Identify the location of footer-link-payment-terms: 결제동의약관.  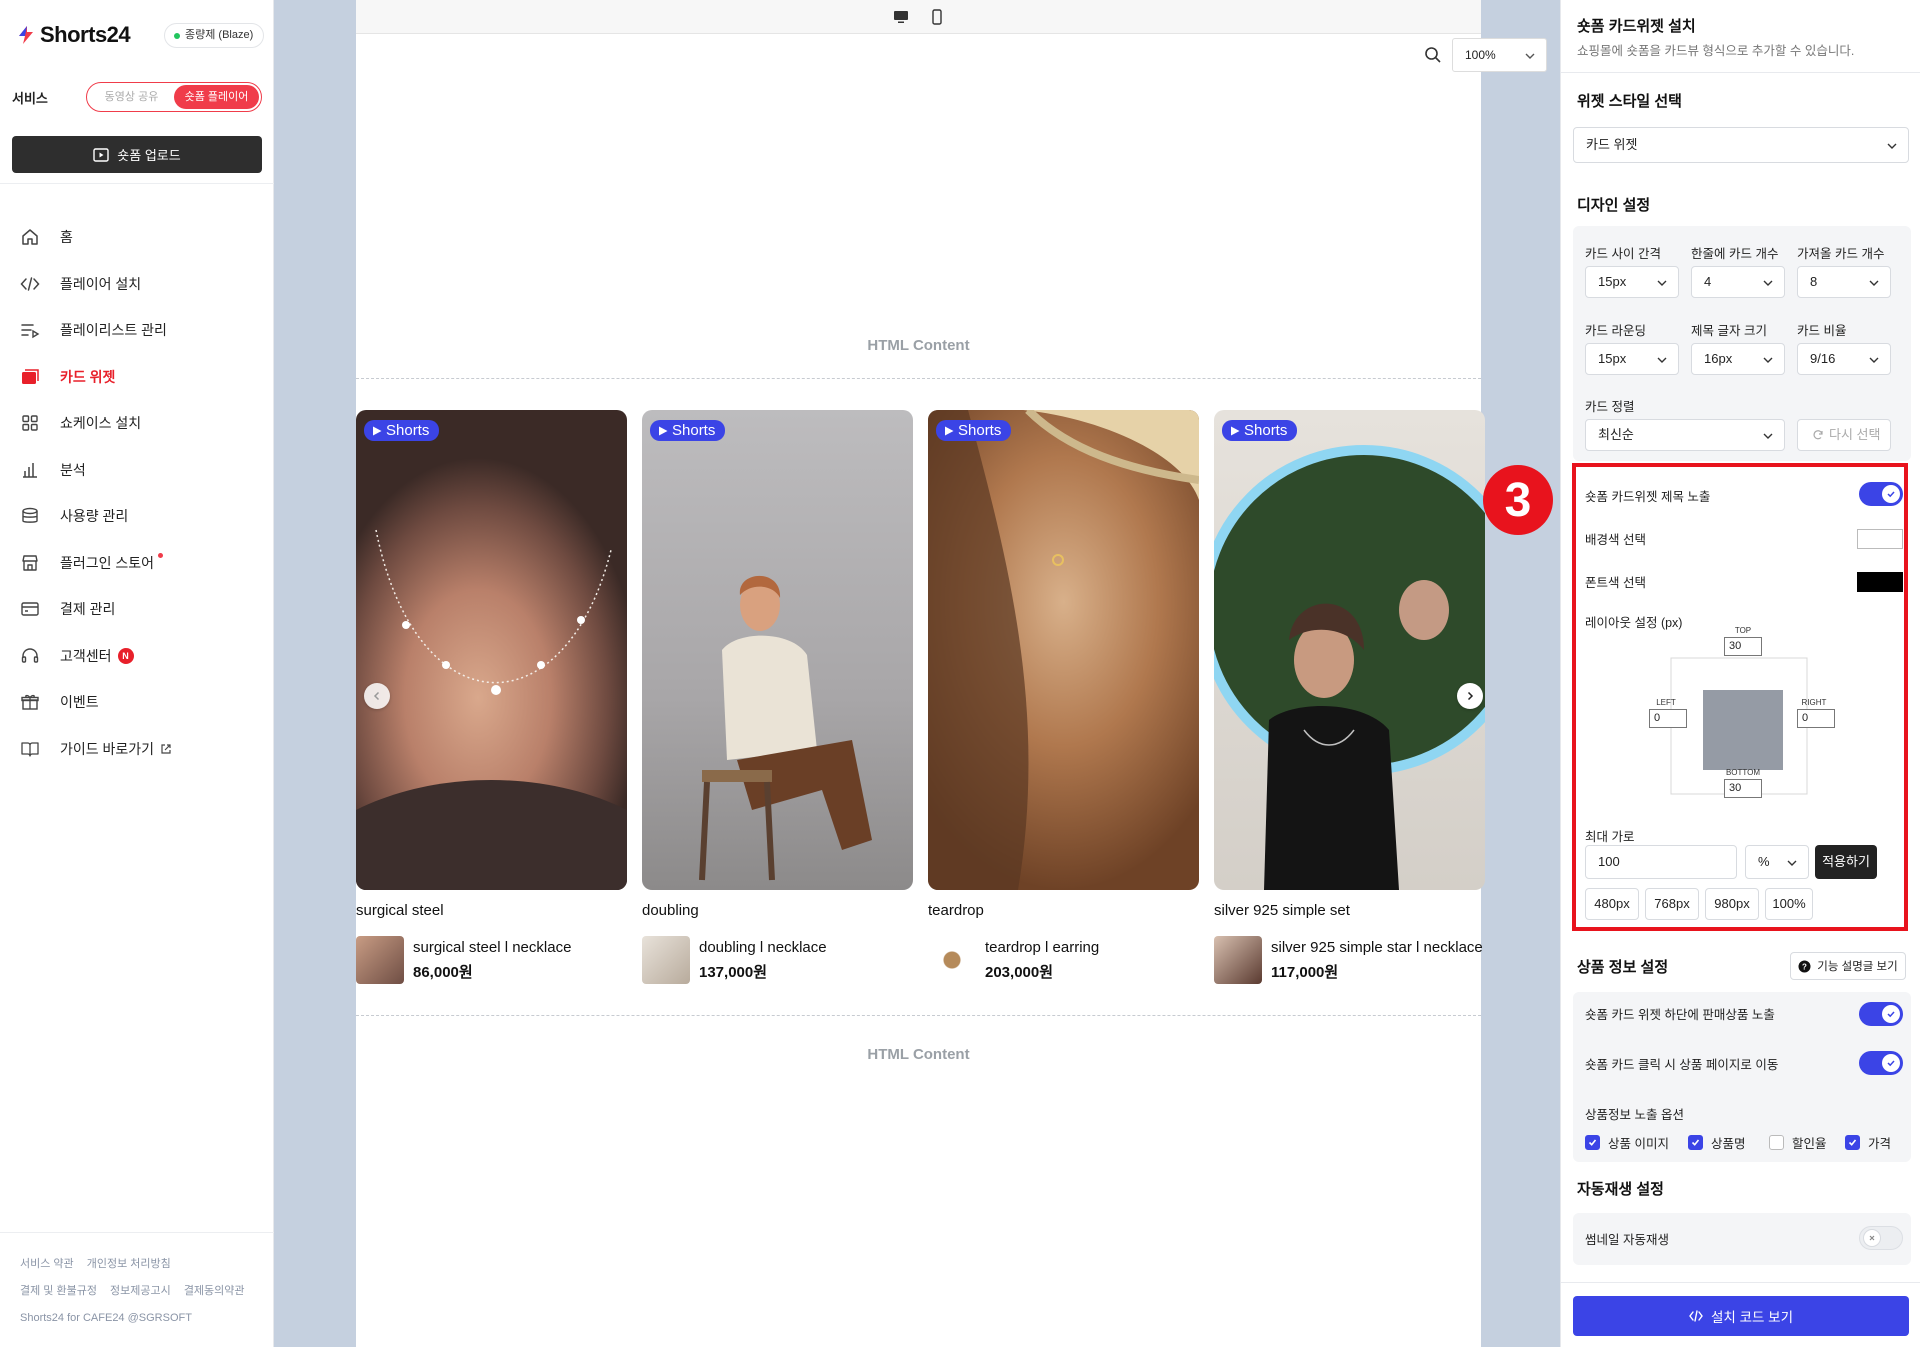
(214, 1291).